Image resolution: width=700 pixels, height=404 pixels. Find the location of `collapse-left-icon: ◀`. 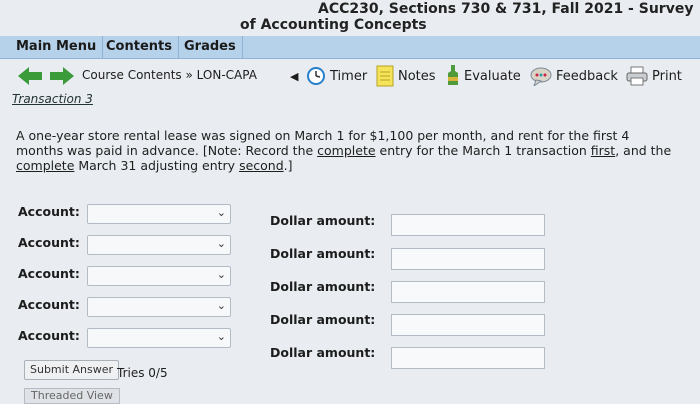

collapse-left-icon: ◀ is located at coordinates (294, 76).